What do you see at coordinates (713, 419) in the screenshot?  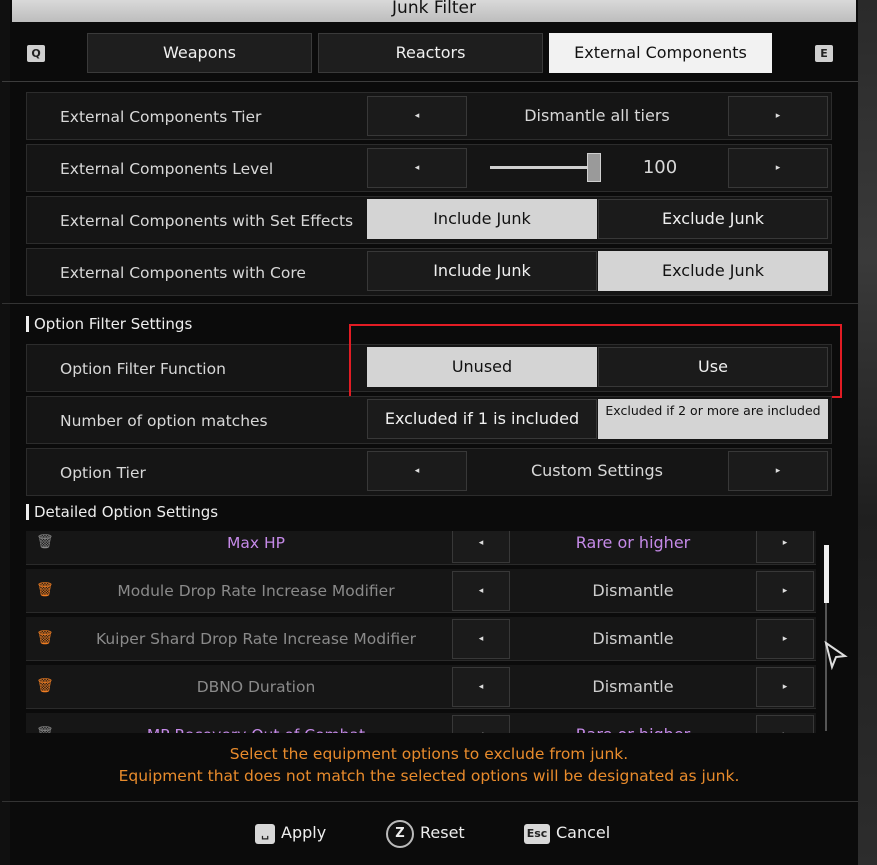 I see `matches-two-button: Excluded if 2 or more are included` at bounding box center [713, 419].